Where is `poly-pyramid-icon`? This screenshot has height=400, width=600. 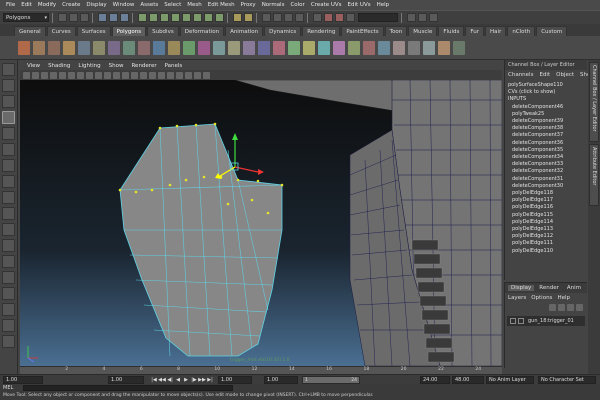
poly-pyramid-icon is located at coordinates (129, 47).